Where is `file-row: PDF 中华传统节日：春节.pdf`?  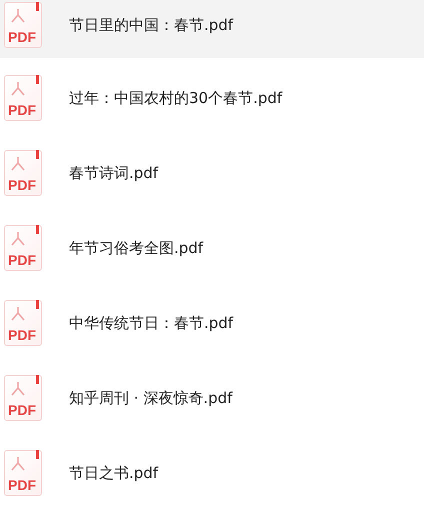 file-row: PDF 中华传统节日：春节.pdf is located at coordinates (212, 320).